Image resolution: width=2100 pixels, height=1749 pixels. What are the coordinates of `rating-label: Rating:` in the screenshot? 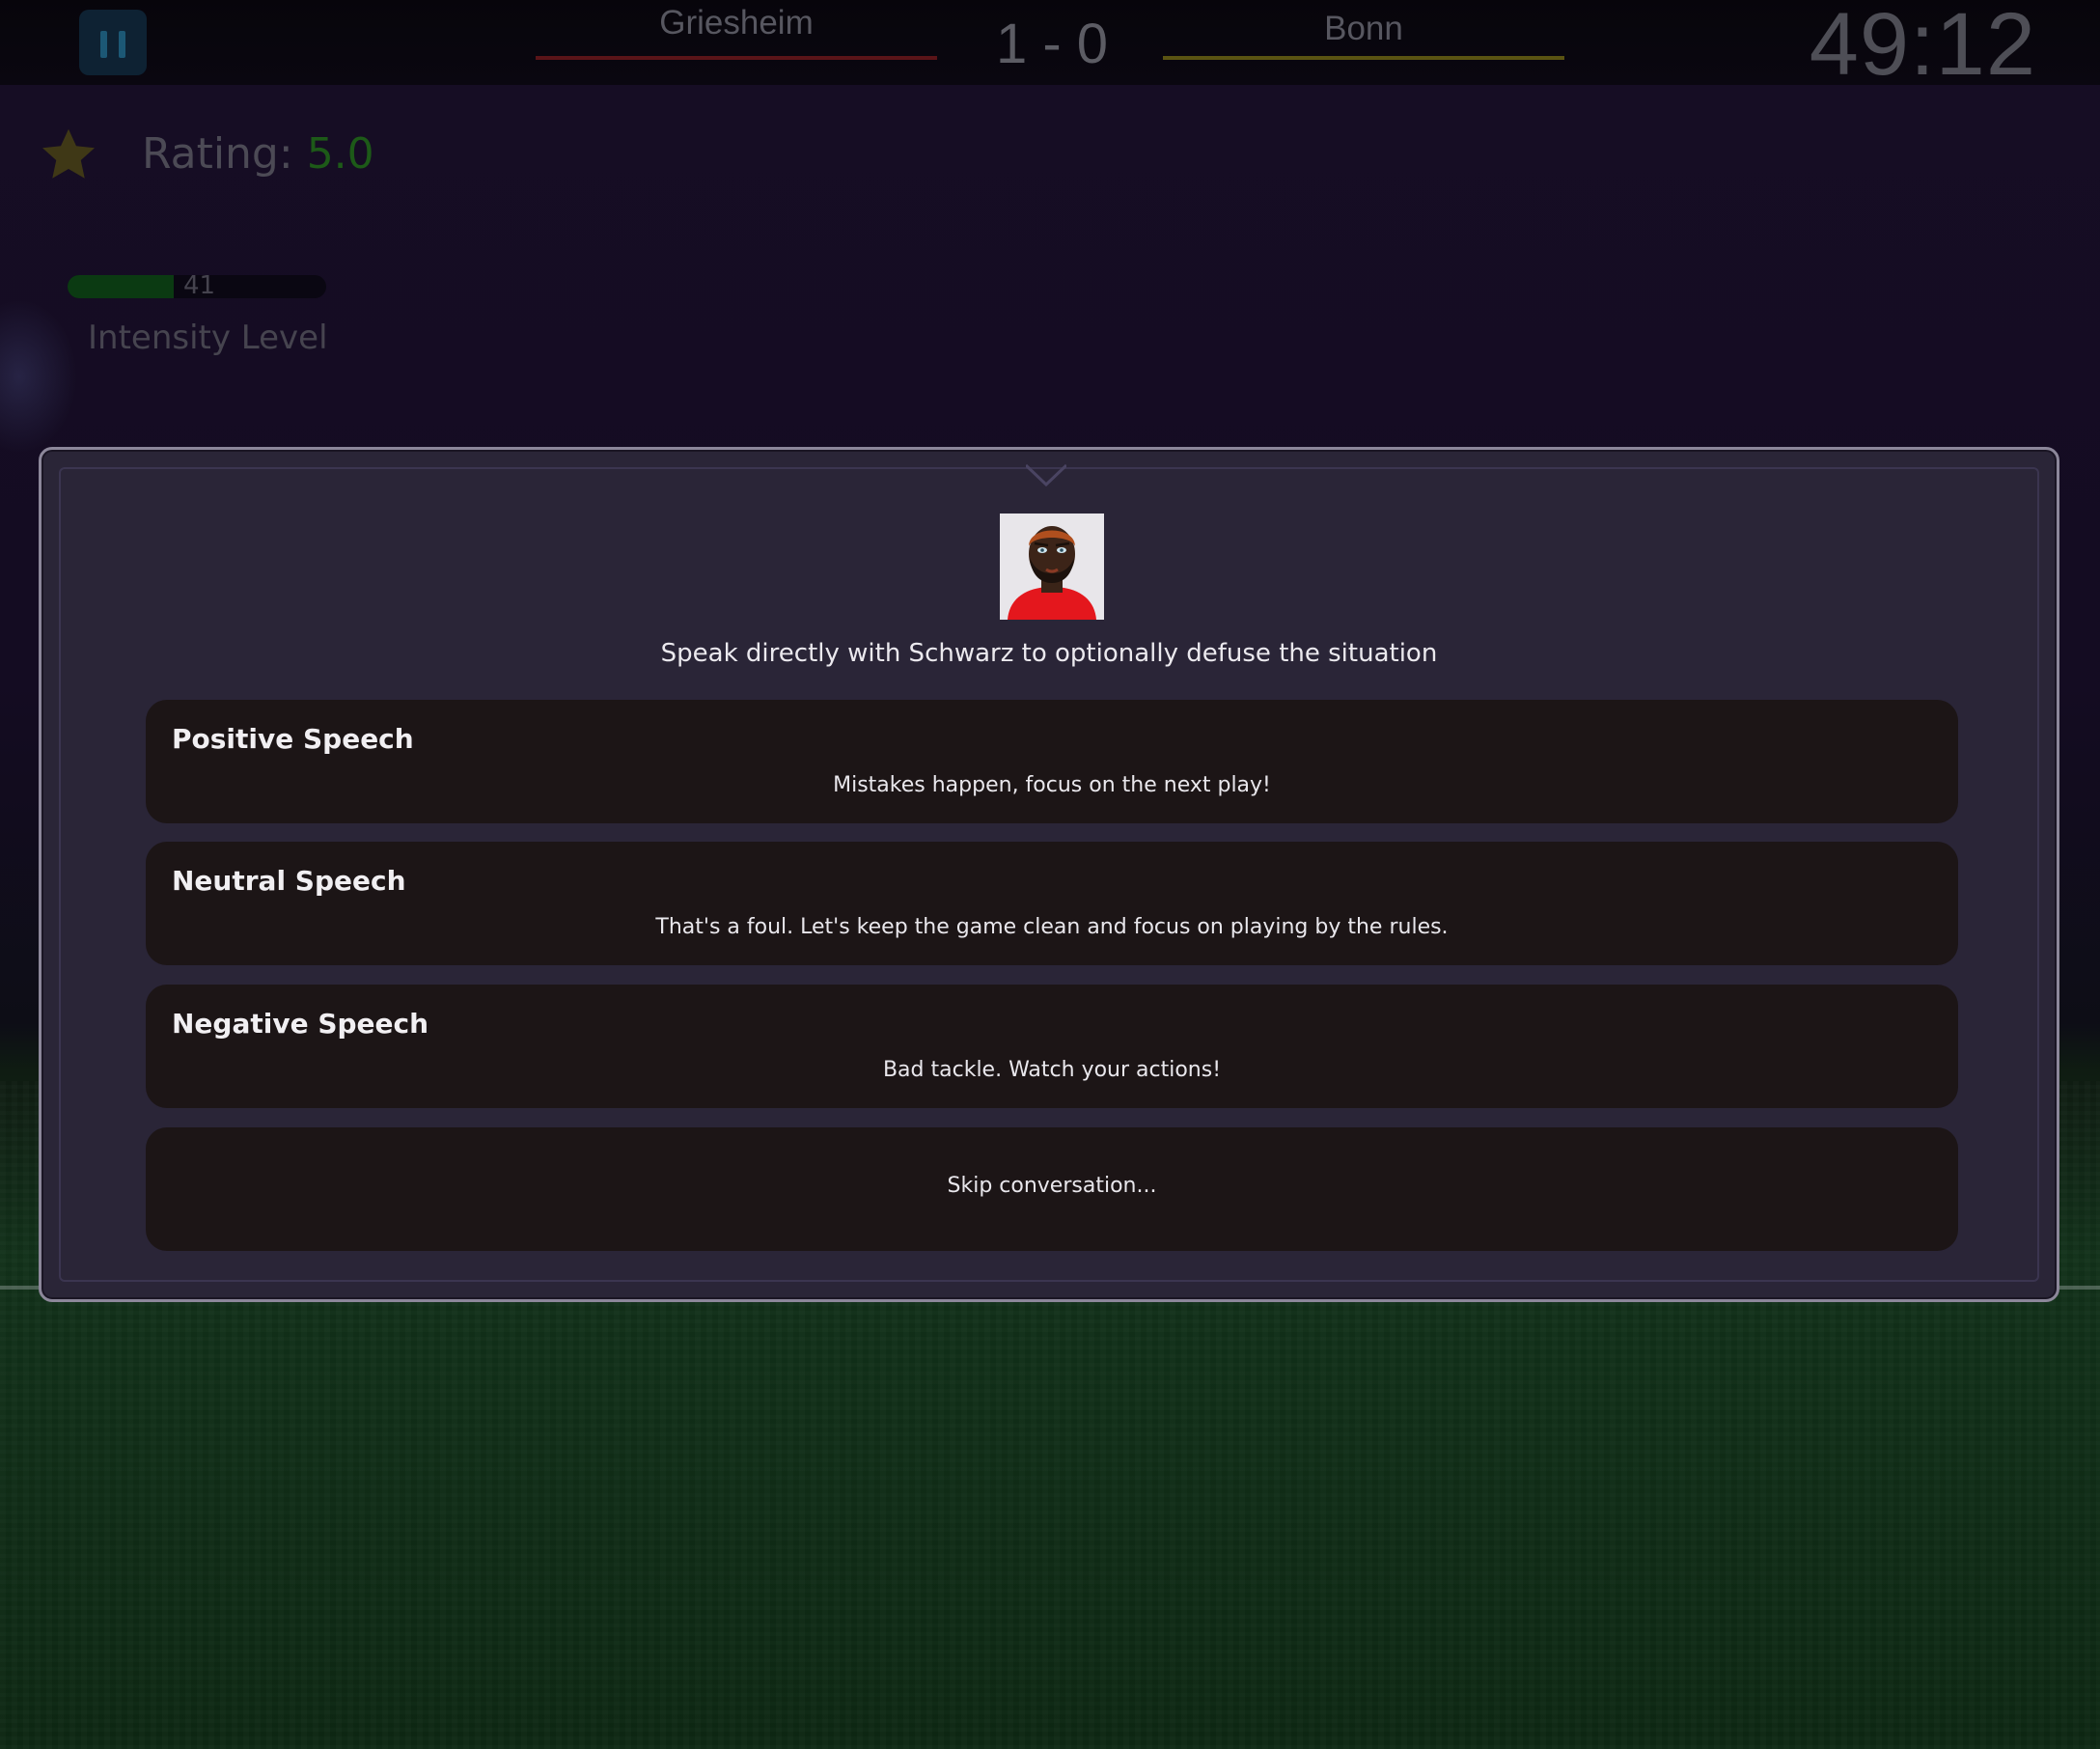 It's located at (217, 154).